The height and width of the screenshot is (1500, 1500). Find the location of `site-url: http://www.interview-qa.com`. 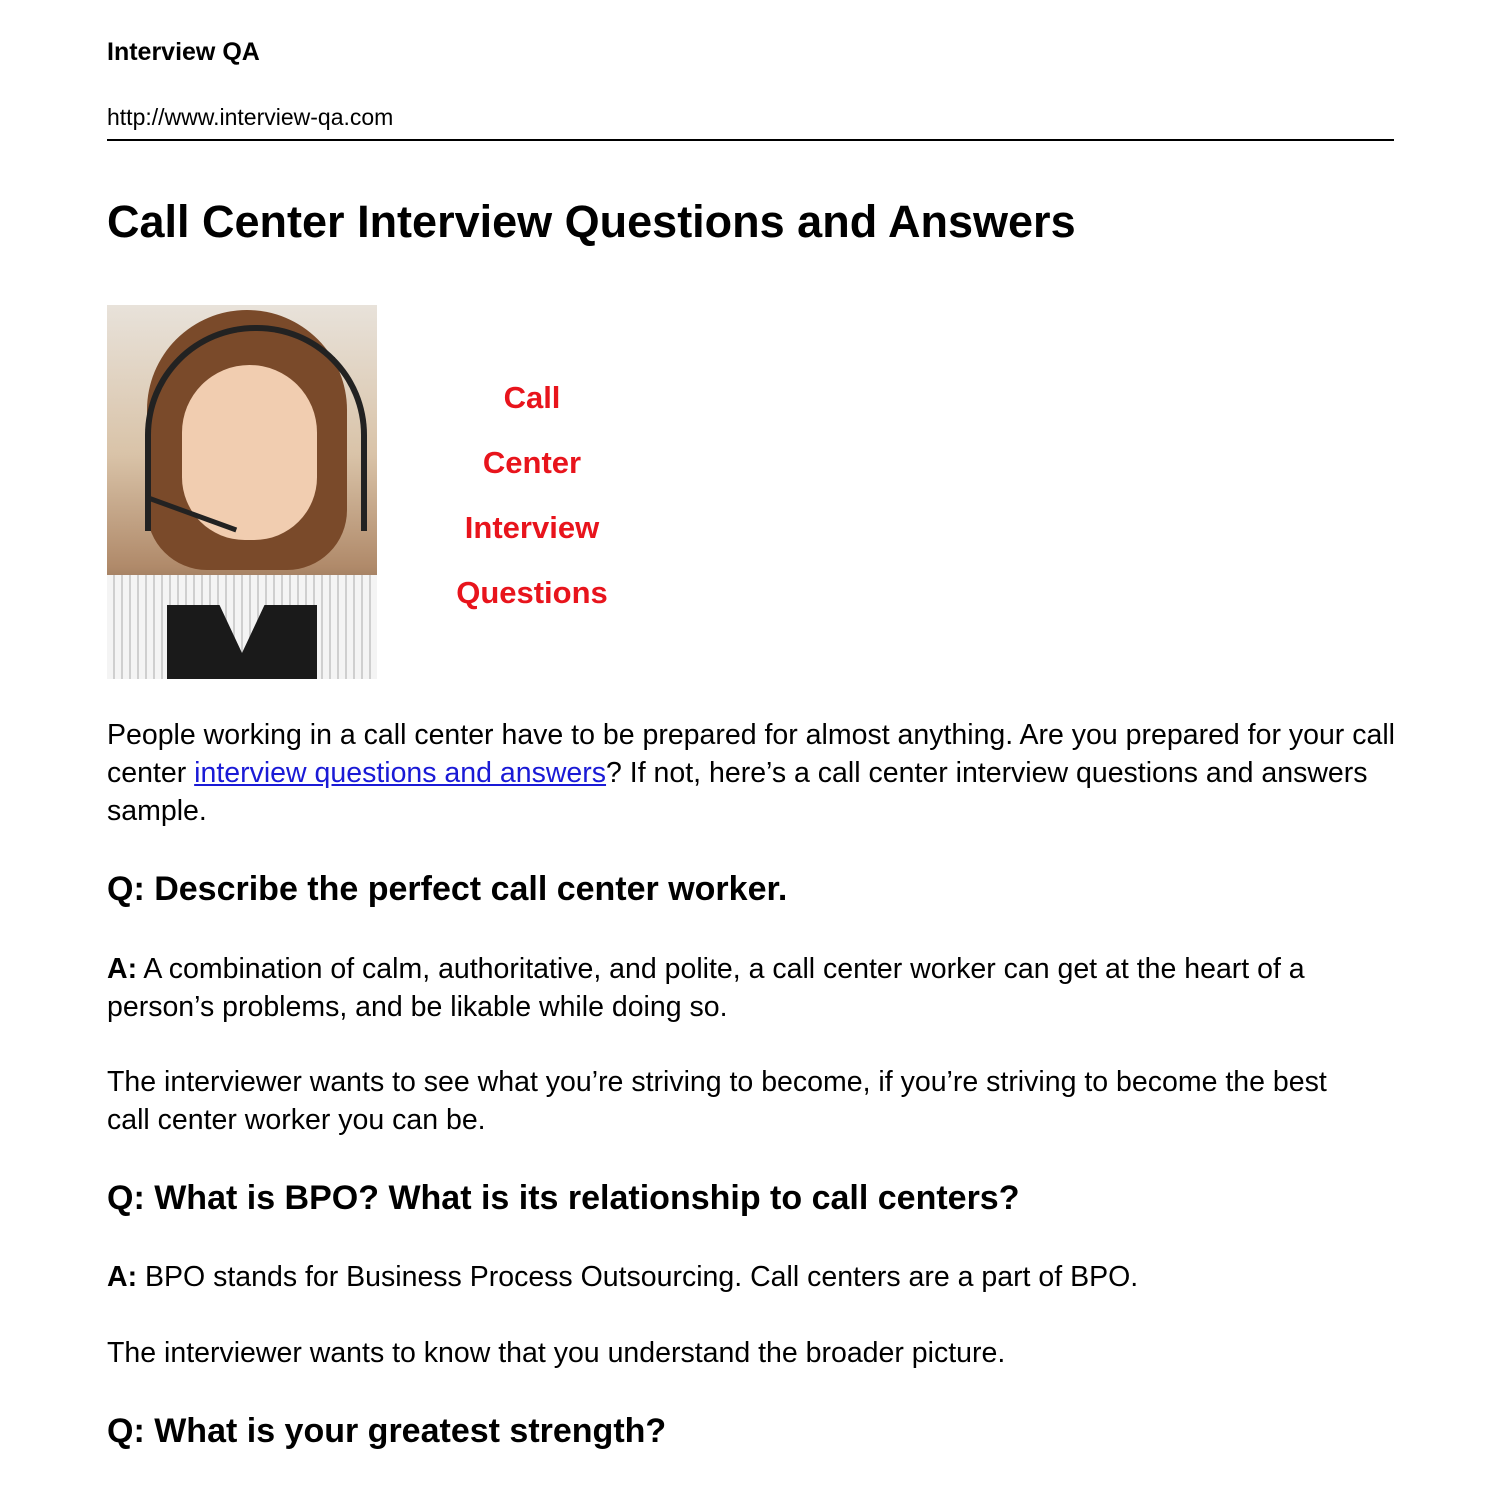

site-url: http://www.interview-qa.com is located at coordinates (250, 117).